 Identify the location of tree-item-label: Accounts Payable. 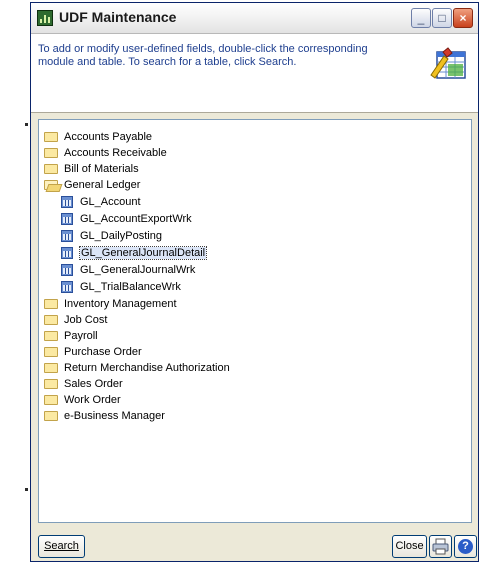
(108, 137).